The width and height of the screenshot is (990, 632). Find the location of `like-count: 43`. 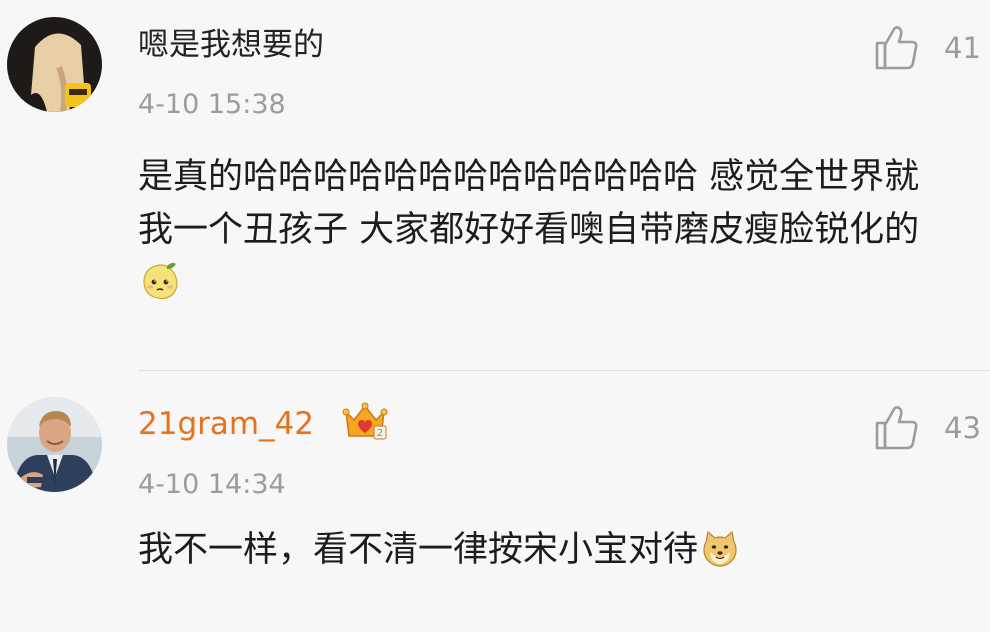

like-count: 43 is located at coordinates (962, 428).